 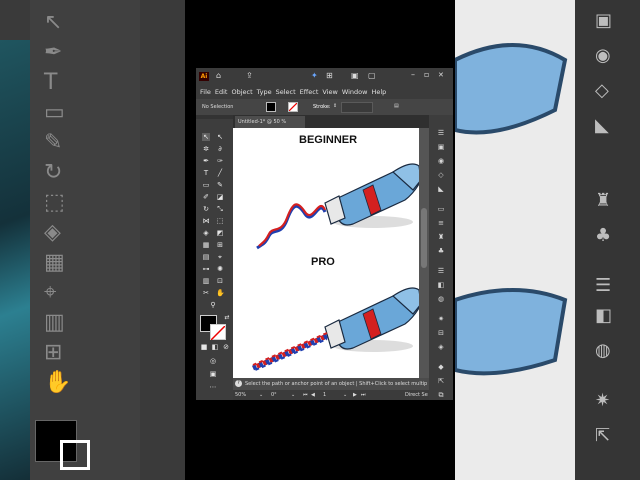 I want to click on hand-tool-icon: ✋, so click(x=220, y=293).